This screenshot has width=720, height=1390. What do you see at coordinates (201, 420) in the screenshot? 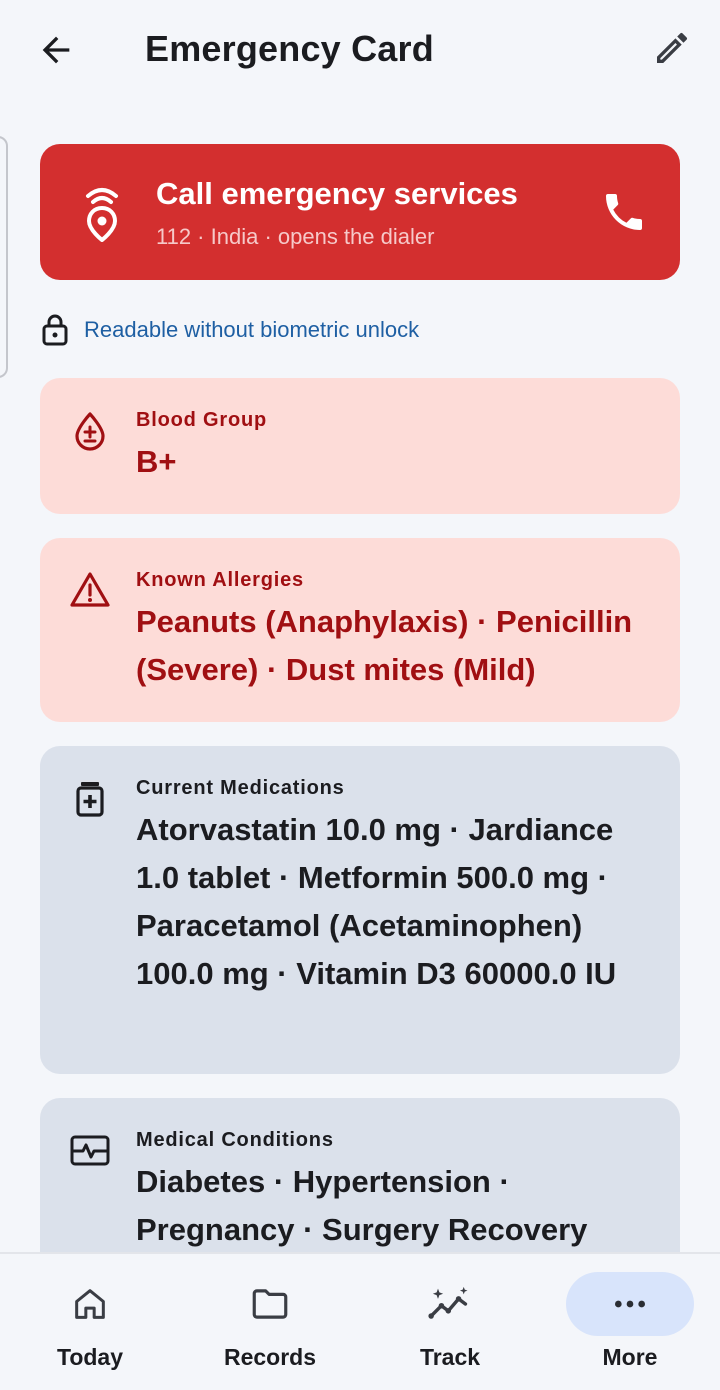
I see `blood-group-label: Blood Group` at bounding box center [201, 420].